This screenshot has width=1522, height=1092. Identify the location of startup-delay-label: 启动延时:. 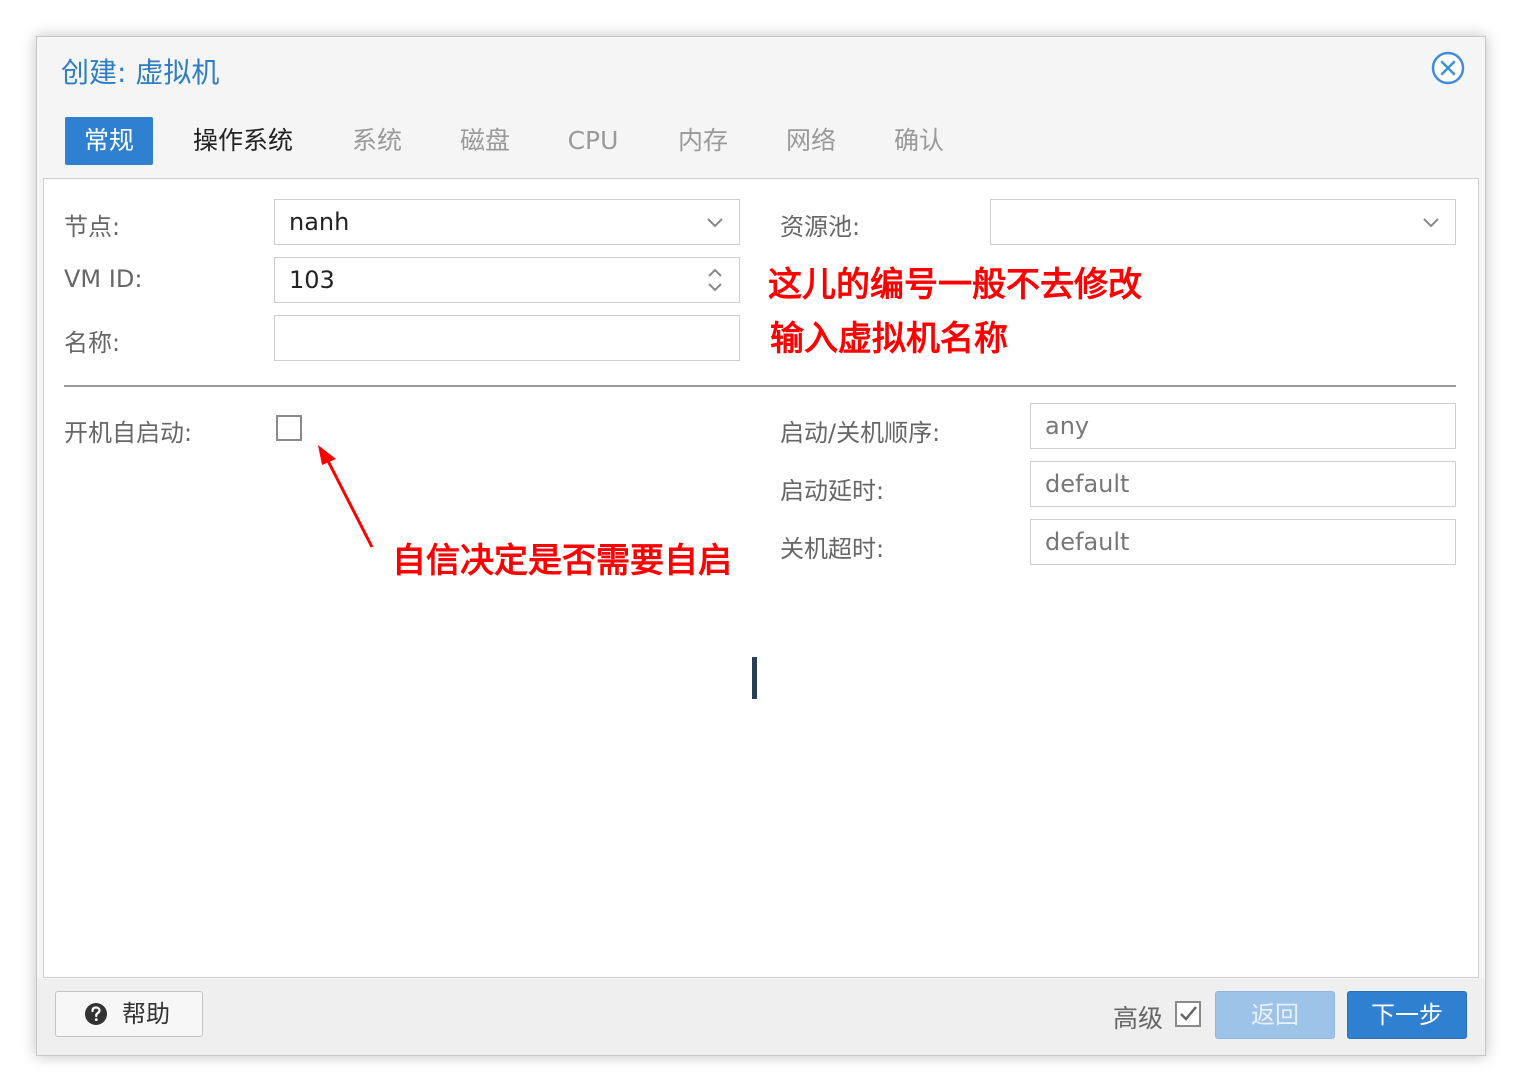
(832, 491).